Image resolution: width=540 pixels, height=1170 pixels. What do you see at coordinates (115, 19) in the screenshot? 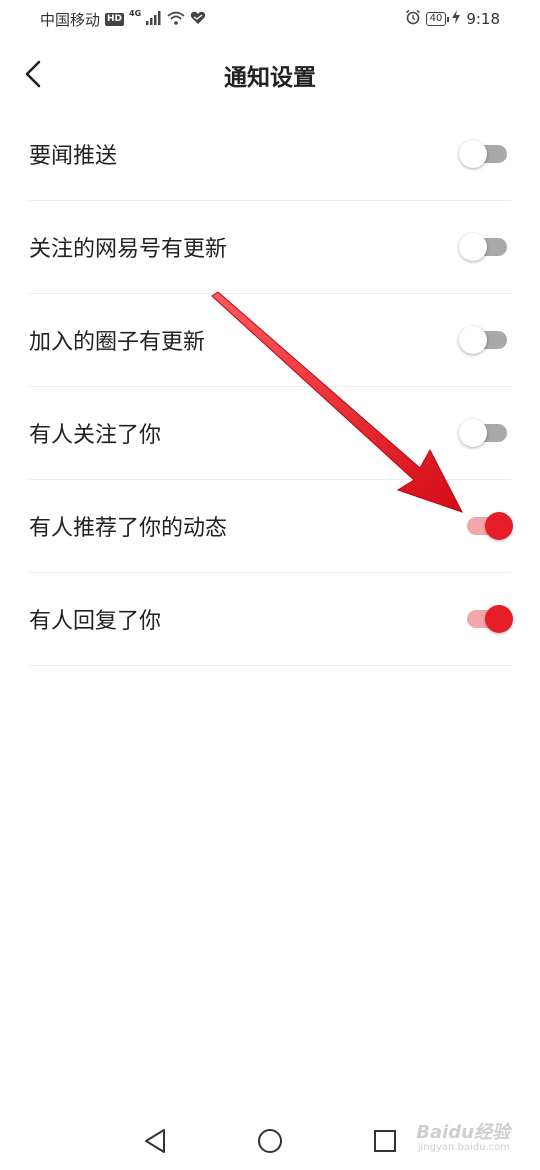
I see `hd-badge: HD` at bounding box center [115, 19].